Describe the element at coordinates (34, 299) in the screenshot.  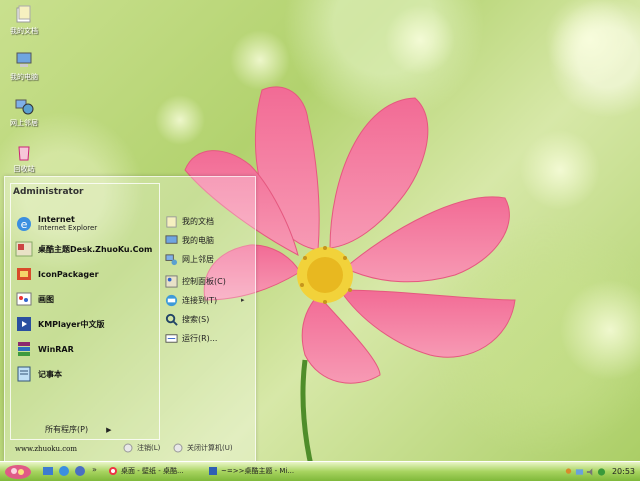
I see `start-item-paint: 画图` at that location.